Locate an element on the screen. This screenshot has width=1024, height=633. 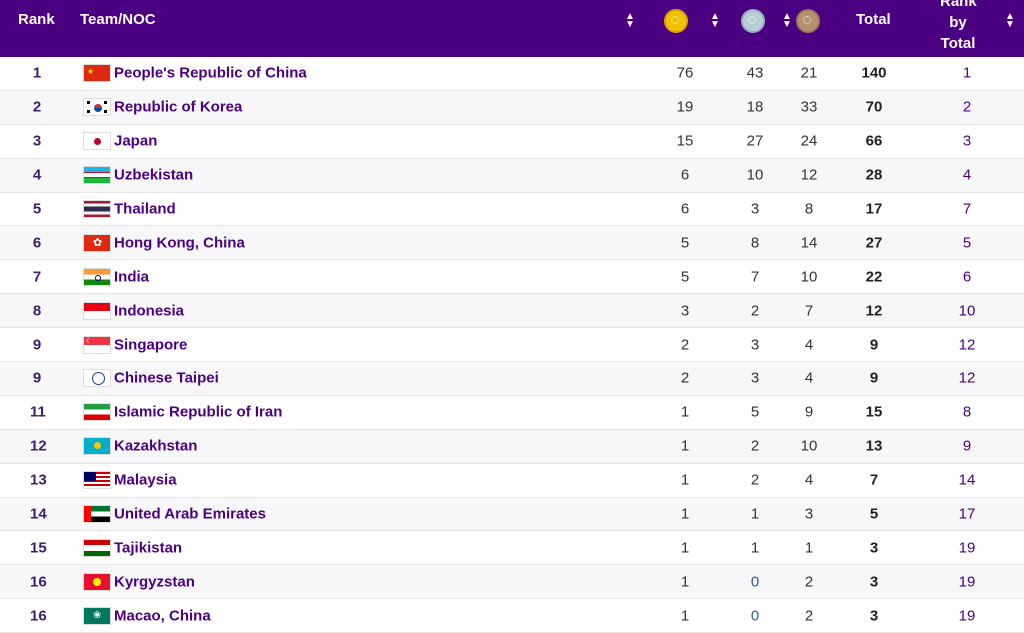
rank-by-total-cell: 2 is located at coordinates (967, 107).